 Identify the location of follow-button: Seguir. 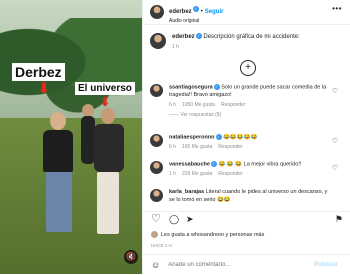
(214, 12).